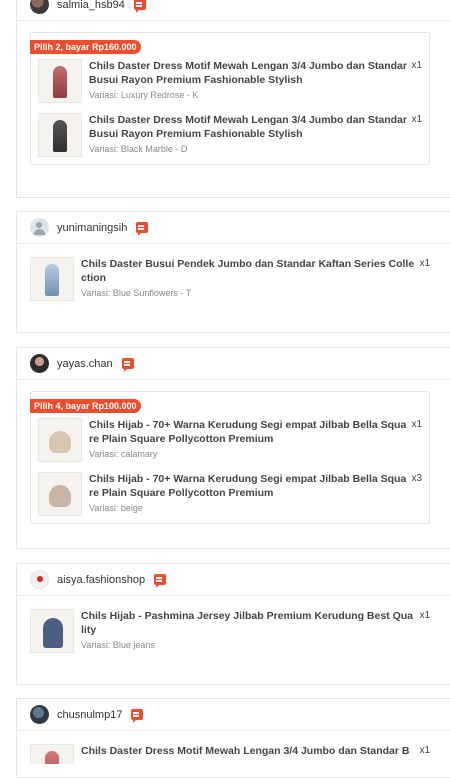 The width and height of the screenshot is (450, 778). What do you see at coordinates (233, 228) in the screenshot?
I see `order-header: yunimaningsih` at bounding box center [233, 228].